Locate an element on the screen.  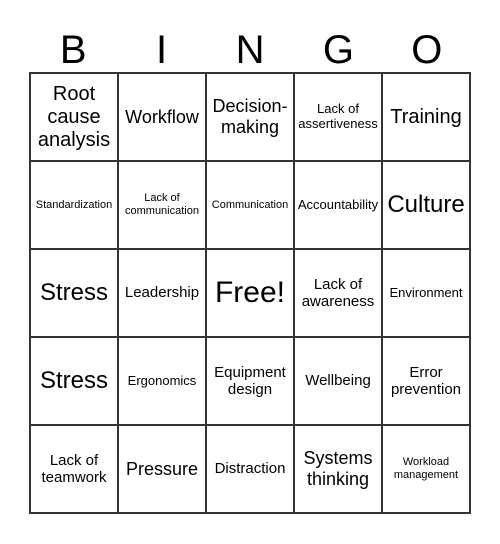
bingo-cell: Workload management is located at coordinates (426, 469).